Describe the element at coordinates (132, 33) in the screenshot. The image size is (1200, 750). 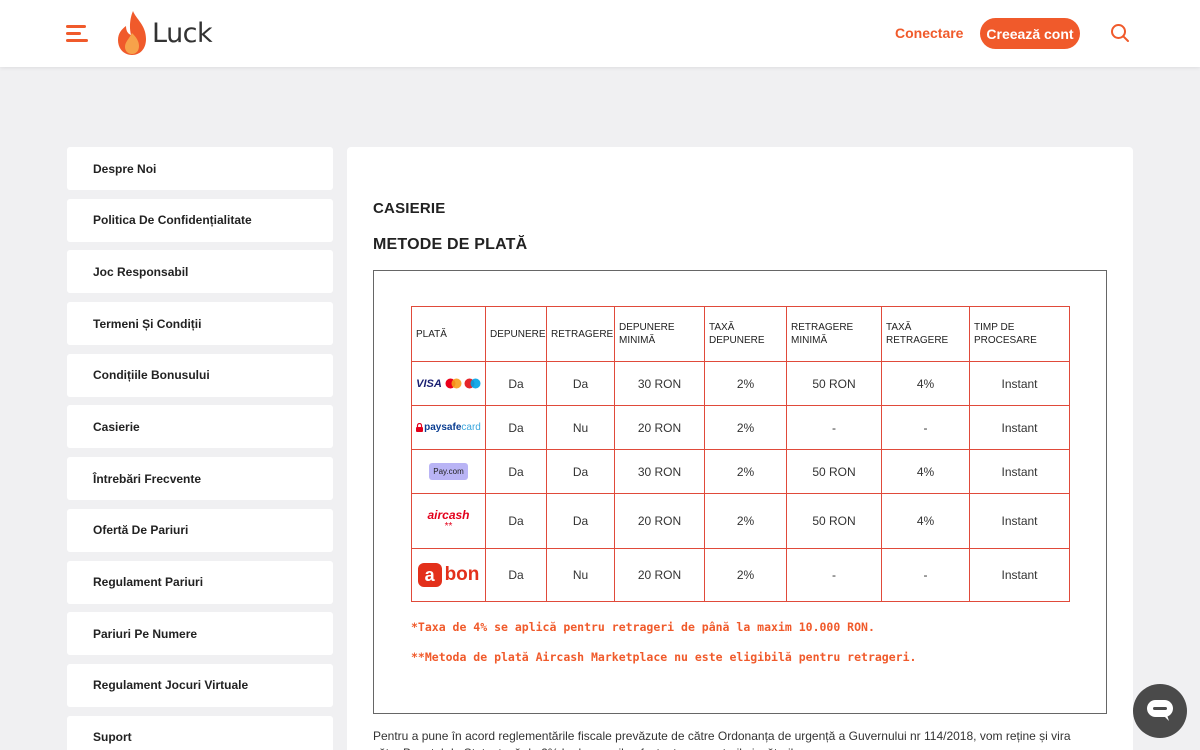
I see `flame-icon` at that location.